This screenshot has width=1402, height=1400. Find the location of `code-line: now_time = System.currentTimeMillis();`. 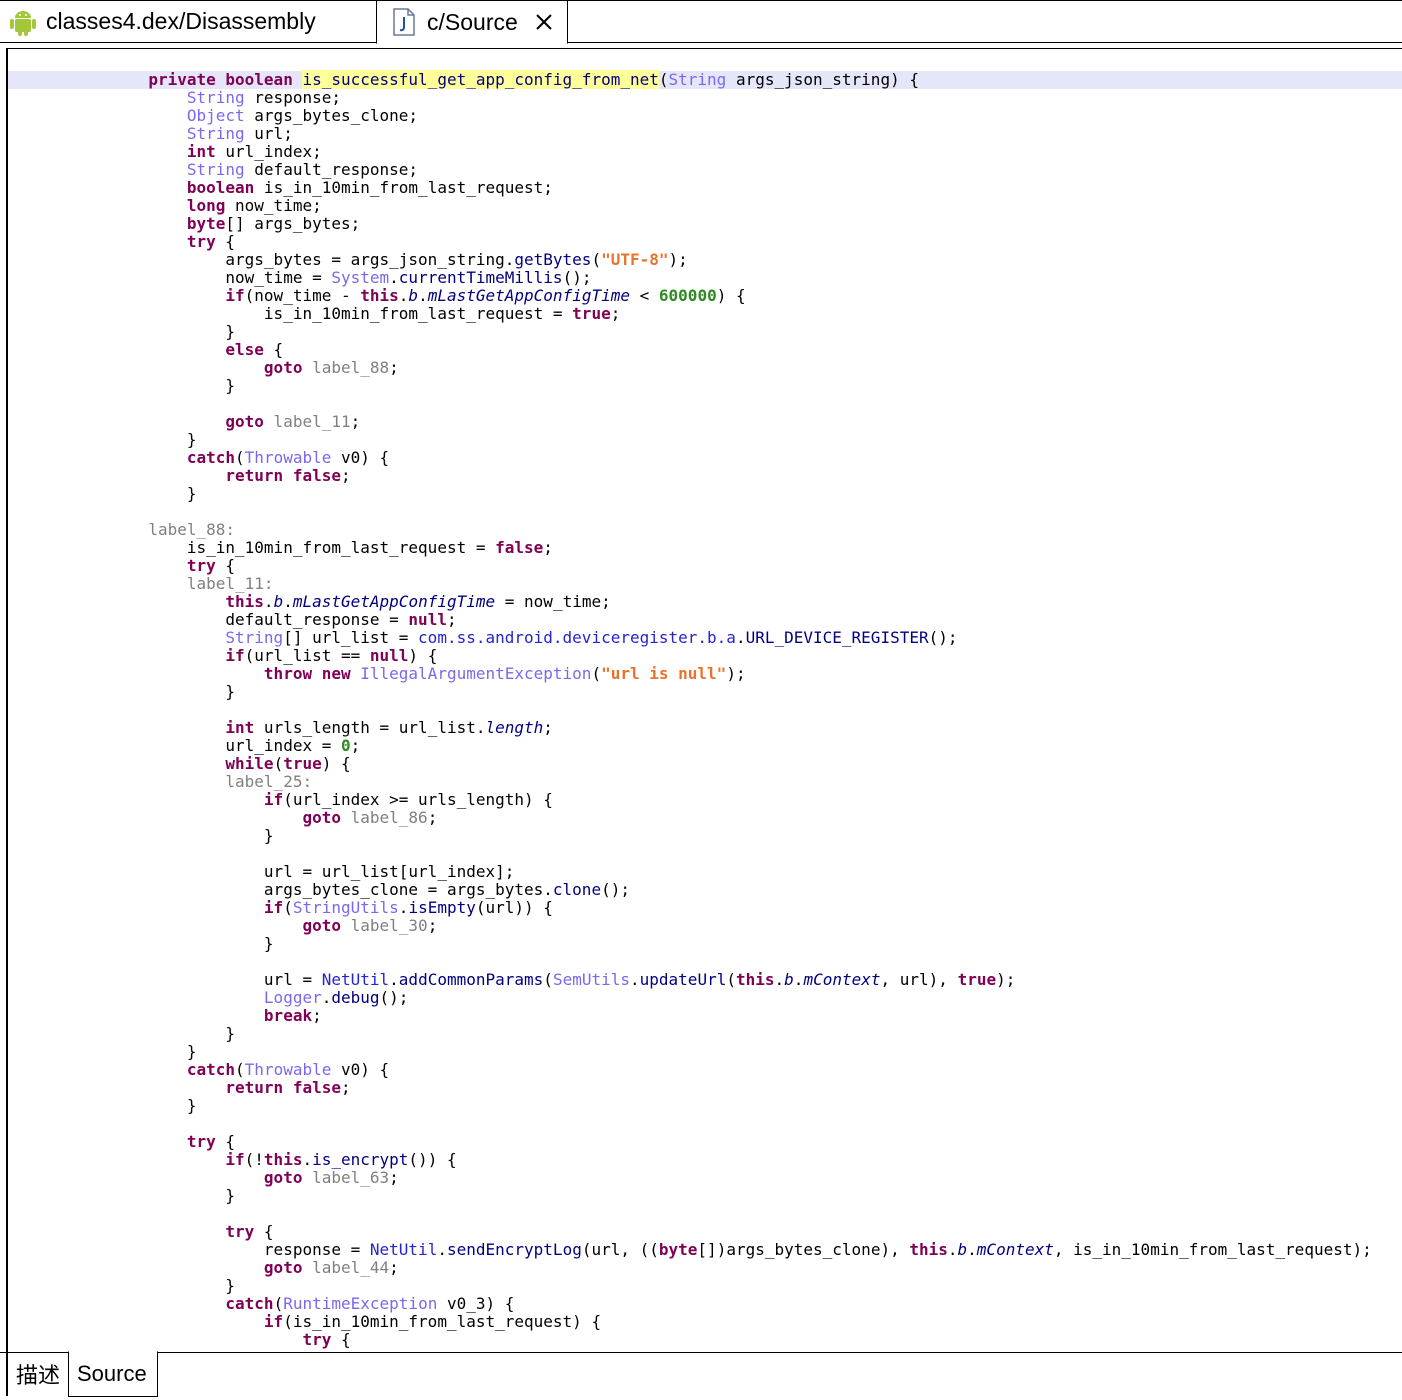

code-line: now_time = System.currentTimeMillis(); is located at coordinates (705, 278).